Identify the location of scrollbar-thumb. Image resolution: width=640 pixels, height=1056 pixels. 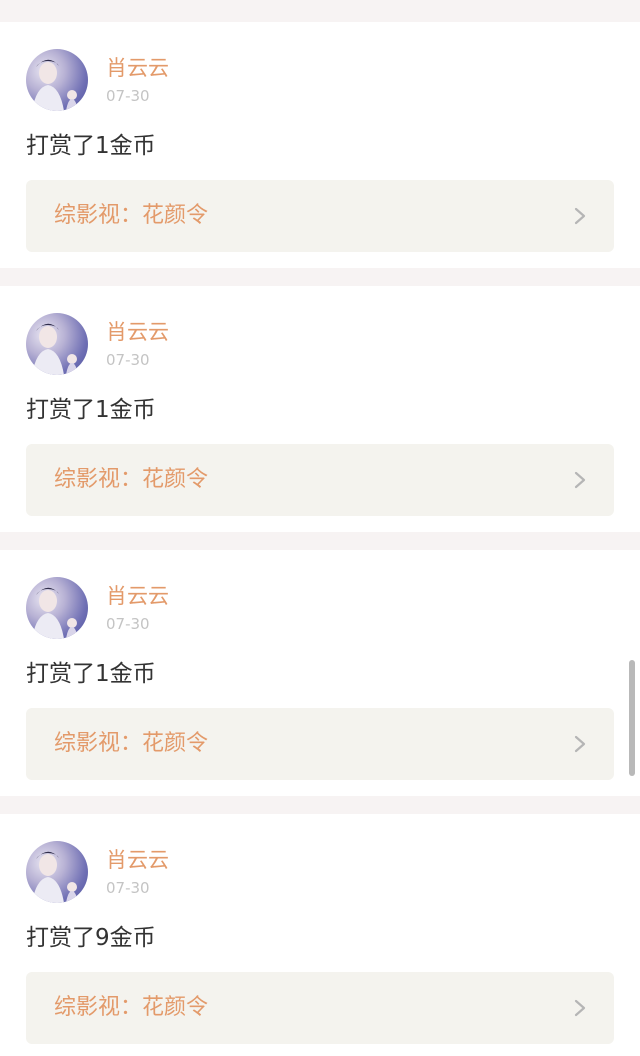
(632, 718).